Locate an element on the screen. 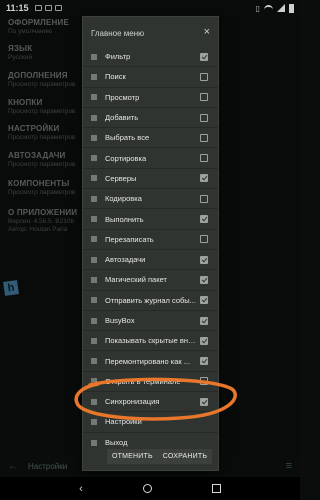  menu-item-label: Просмотр is located at coordinates (122, 97).